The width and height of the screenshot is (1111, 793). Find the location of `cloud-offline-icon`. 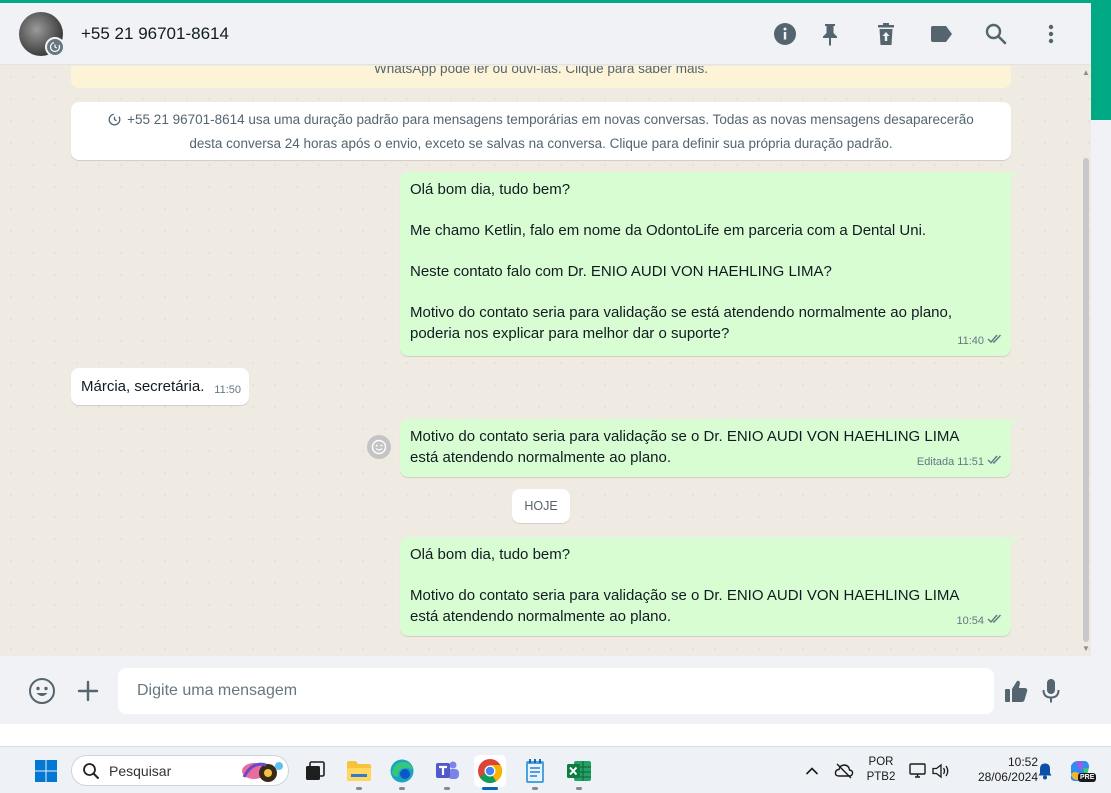

cloud-offline-icon is located at coordinates (844, 771).